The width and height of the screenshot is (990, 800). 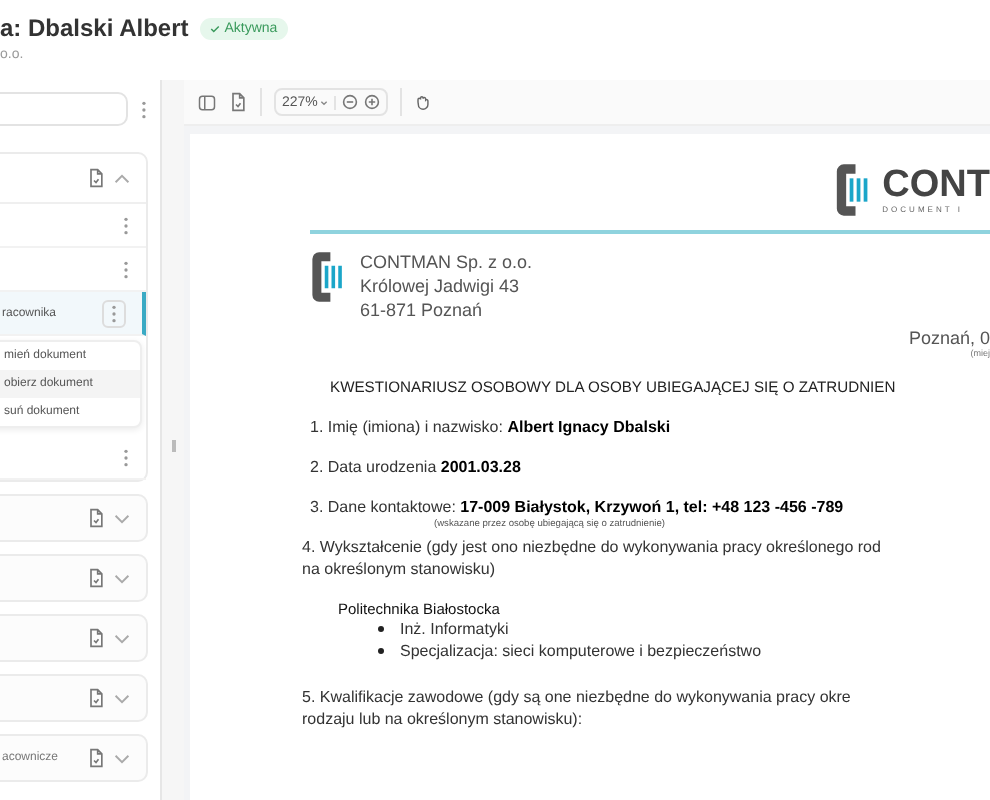 What do you see at coordinates (936, 185) in the screenshot?
I see `logo-text: CONT` at bounding box center [936, 185].